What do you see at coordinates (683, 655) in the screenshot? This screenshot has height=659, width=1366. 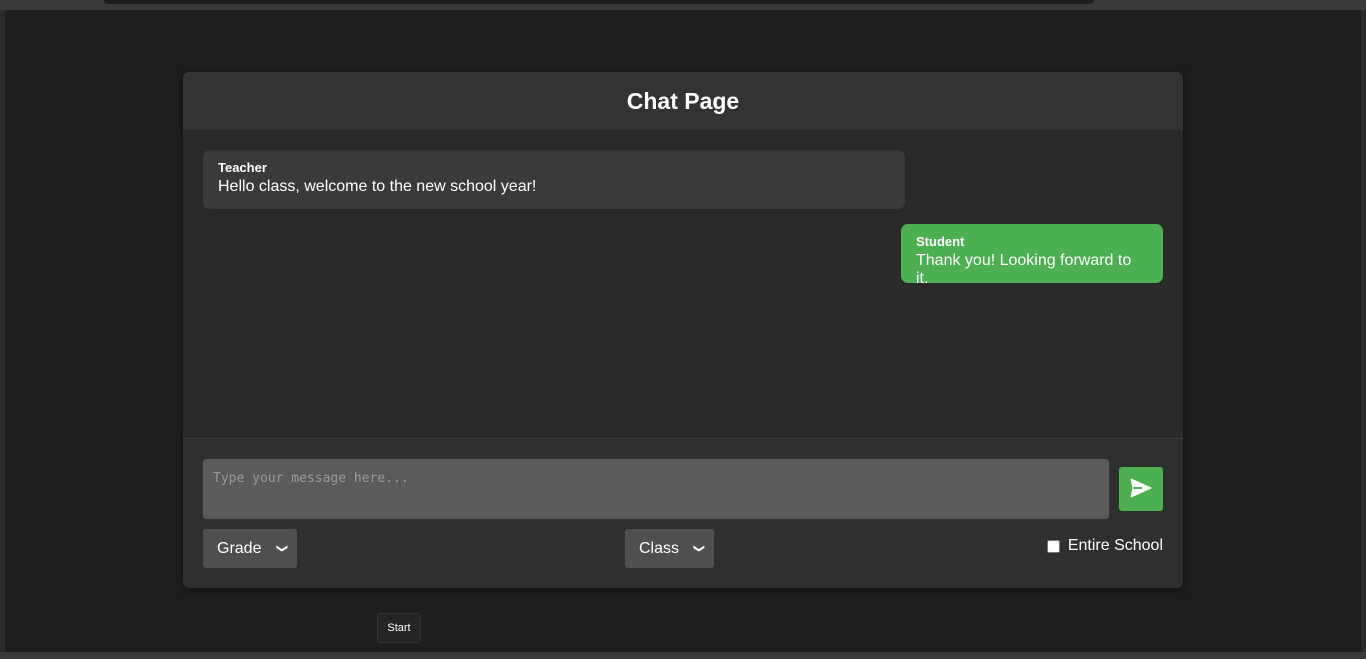 I see `browser-bottom-strip` at bounding box center [683, 655].